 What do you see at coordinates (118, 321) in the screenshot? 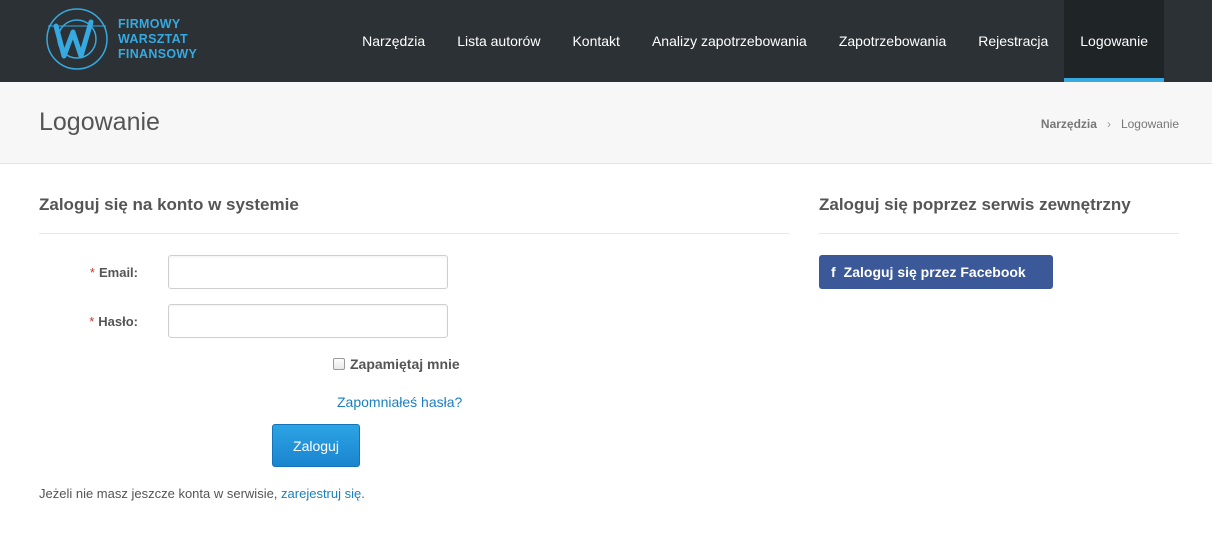
I see `password-label-text: Hasło:` at bounding box center [118, 321].